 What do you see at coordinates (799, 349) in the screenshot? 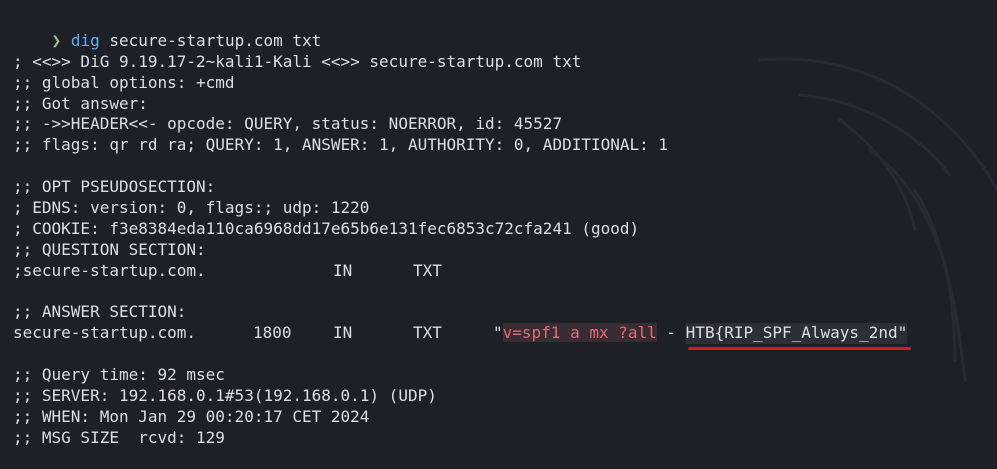
I see `flag-underline-annotation` at bounding box center [799, 349].